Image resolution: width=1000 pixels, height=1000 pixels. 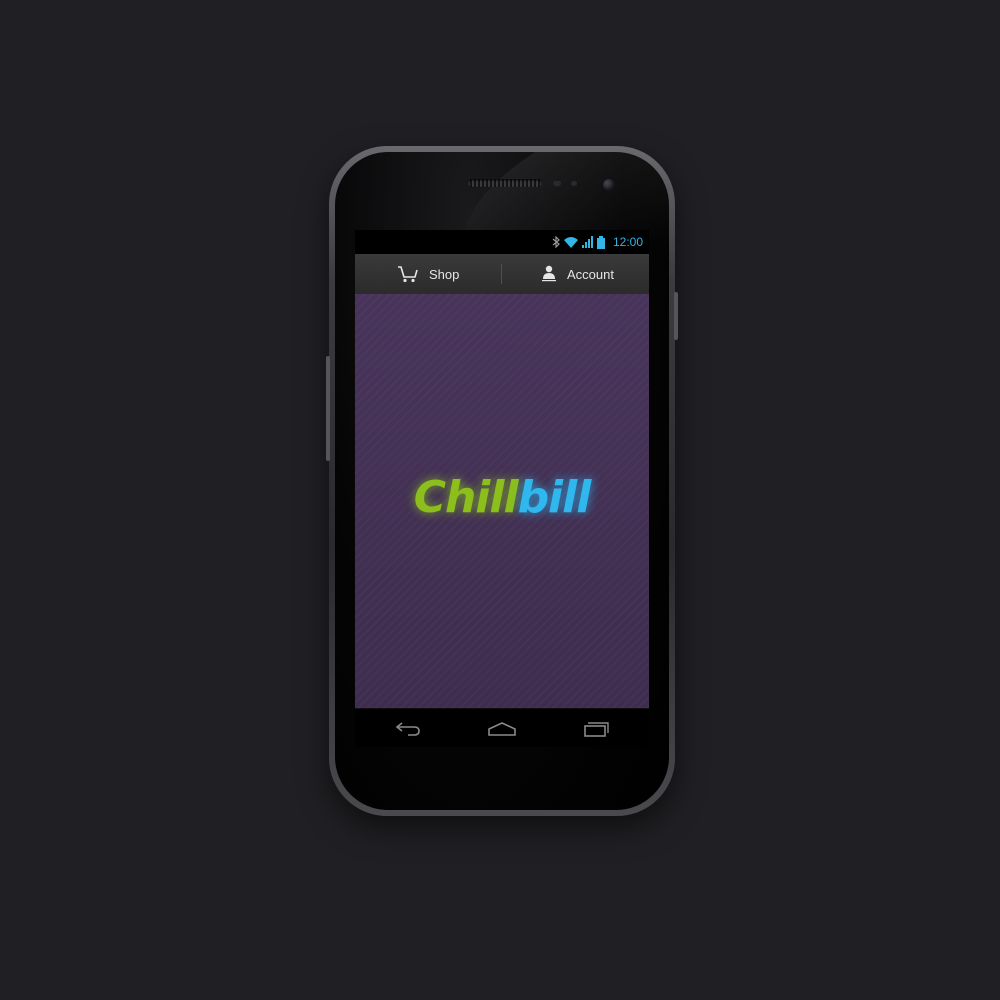 What do you see at coordinates (505, 183) in the screenshot?
I see `earpiece-speaker` at bounding box center [505, 183].